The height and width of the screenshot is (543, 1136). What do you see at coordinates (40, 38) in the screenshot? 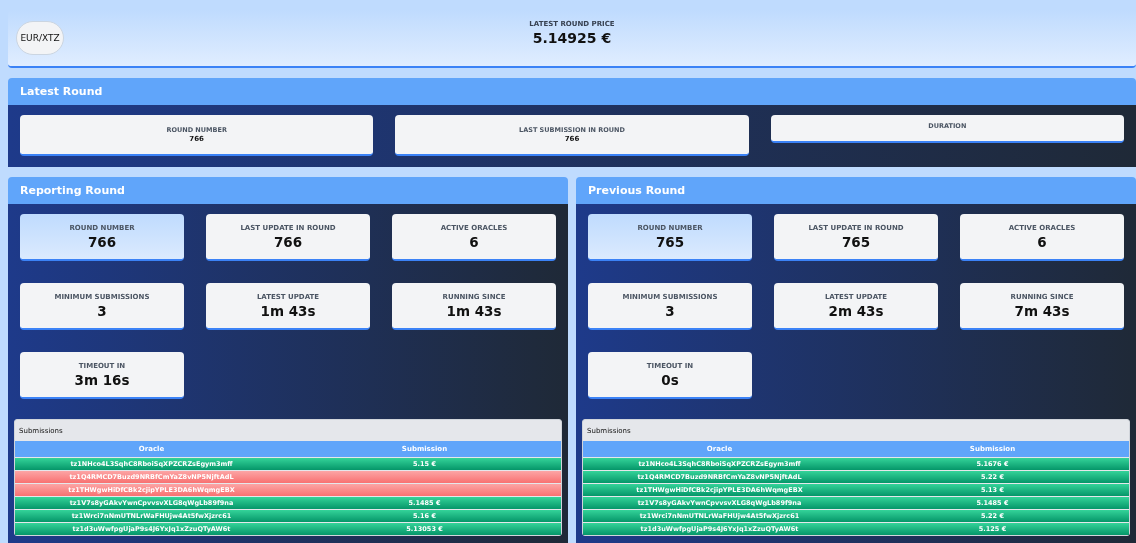
I see `pair-button: EUR/XTZ` at bounding box center [40, 38].